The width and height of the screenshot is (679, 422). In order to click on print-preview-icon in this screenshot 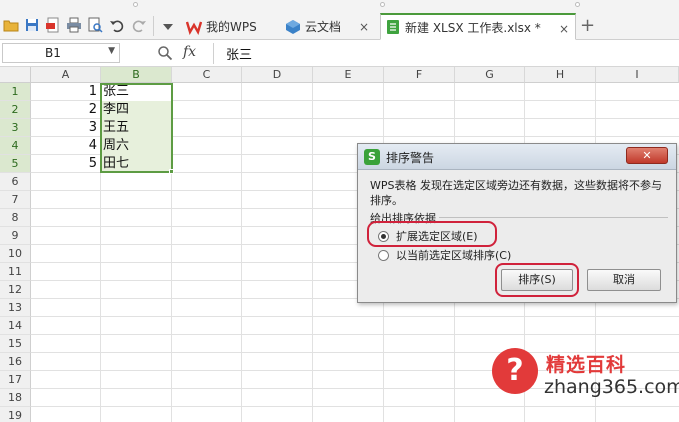, I will do `click(95, 25)`.